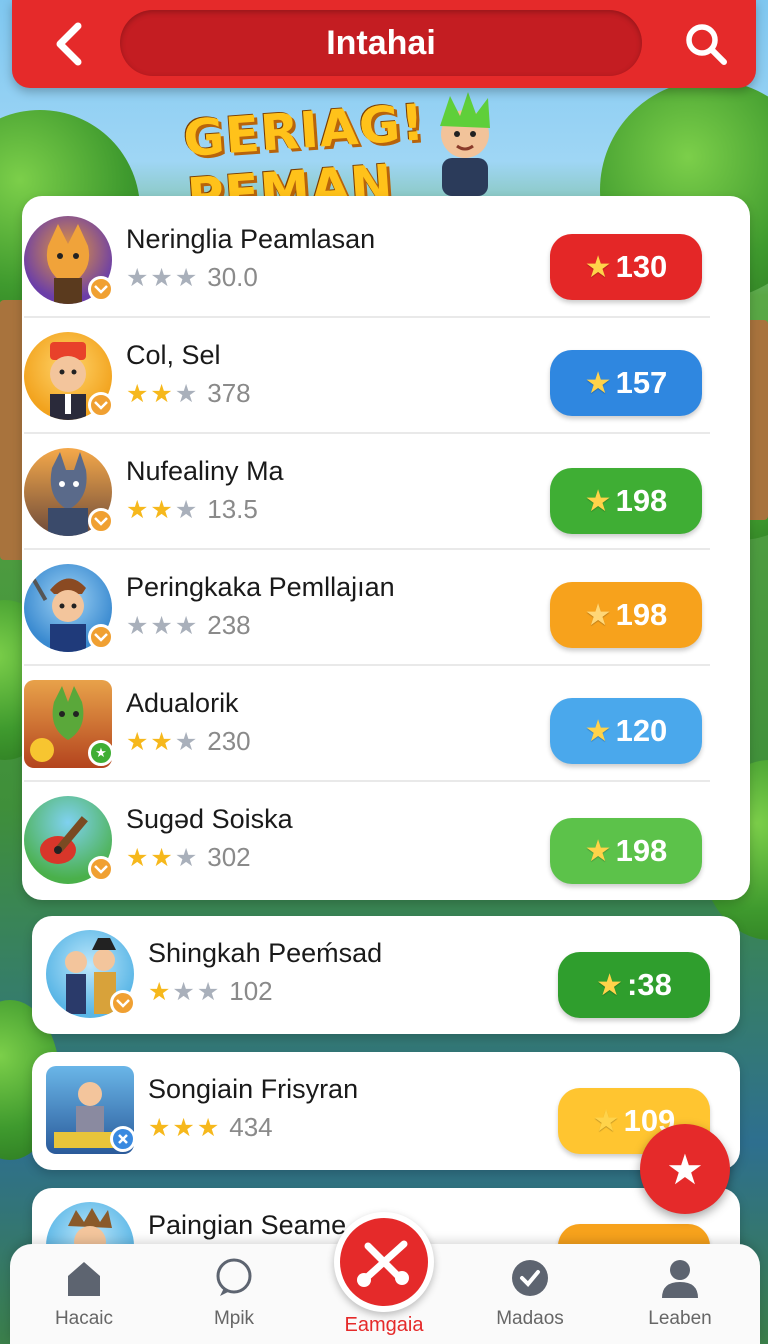 The image size is (768, 1344). What do you see at coordinates (389, 974) in the screenshot?
I see `list-item-content: Shingkah Peeḿsad ★ ★ ★ 102 ★:38` at bounding box center [389, 974].